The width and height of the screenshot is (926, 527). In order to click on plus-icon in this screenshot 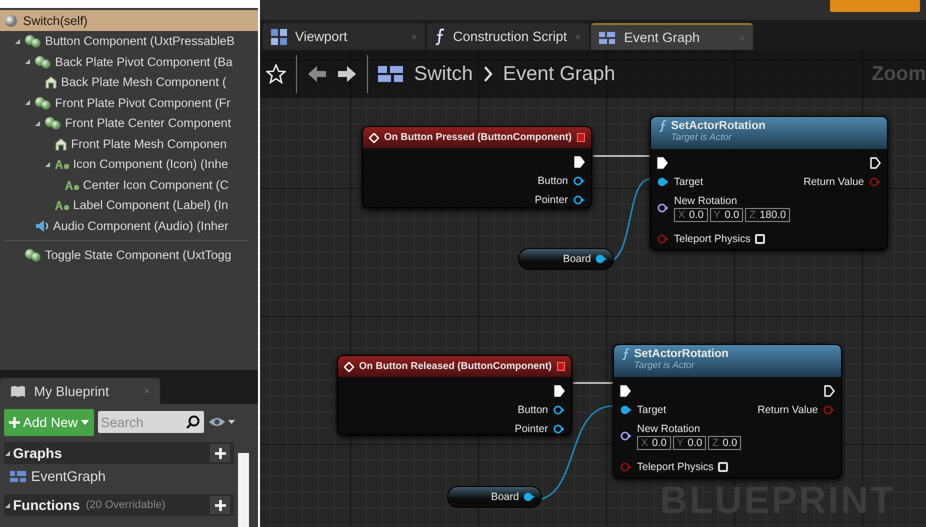, I will do `click(220, 453)`.